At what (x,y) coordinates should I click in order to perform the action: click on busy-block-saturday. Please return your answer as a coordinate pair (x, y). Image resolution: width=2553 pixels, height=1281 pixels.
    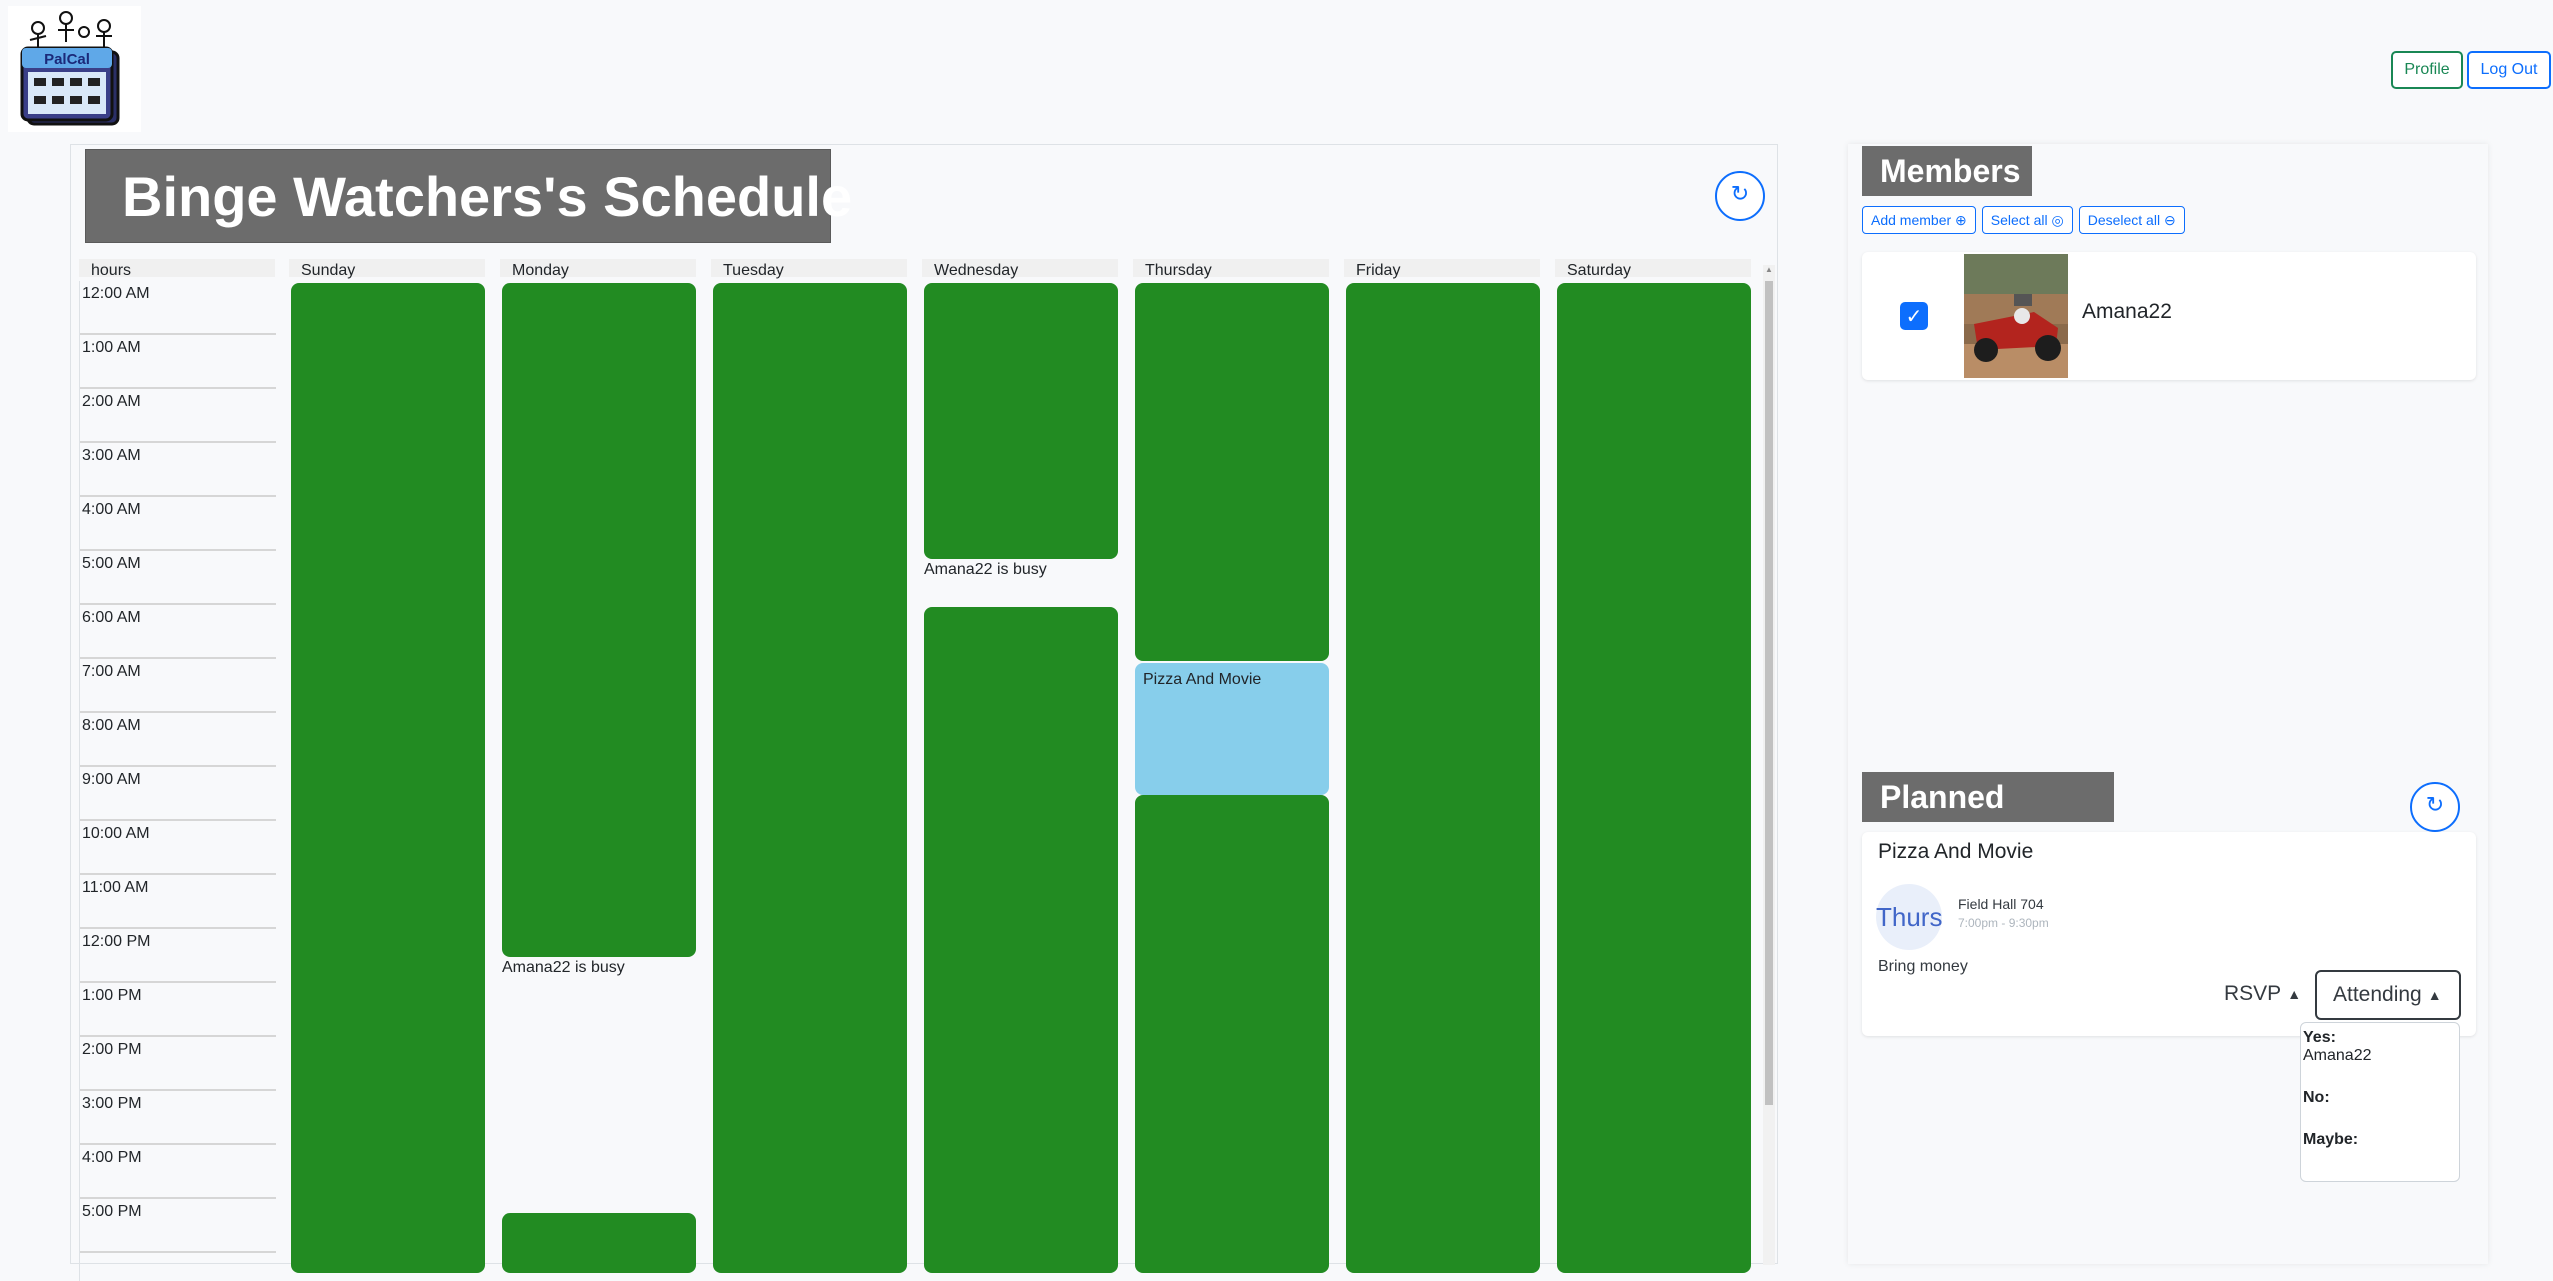
    Looking at the image, I should click on (1654, 778).